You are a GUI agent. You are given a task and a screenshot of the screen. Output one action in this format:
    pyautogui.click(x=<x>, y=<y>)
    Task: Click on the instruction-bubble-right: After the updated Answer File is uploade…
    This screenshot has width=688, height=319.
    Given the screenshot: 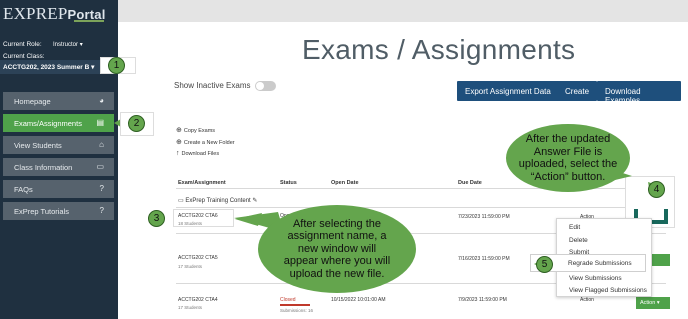 What is the action you would take?
    pyautogui.click(x=568, y=158)
    